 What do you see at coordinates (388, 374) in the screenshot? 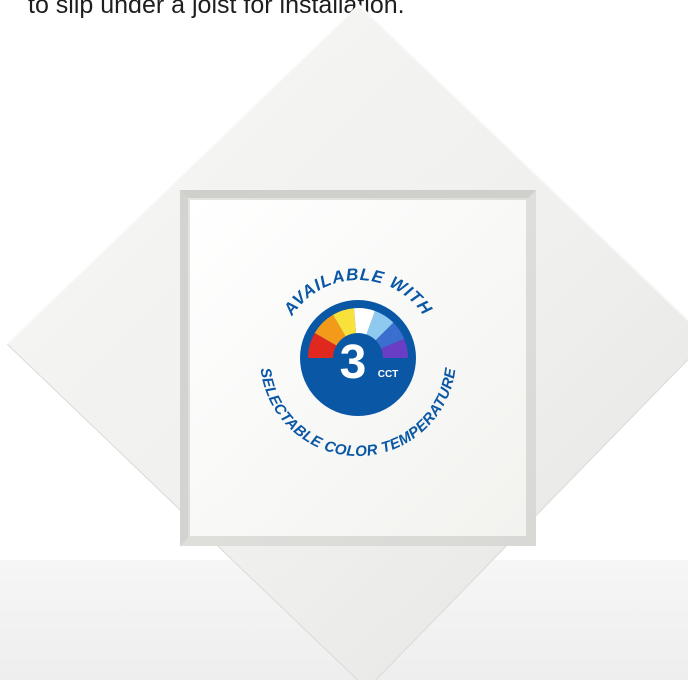
I see `badge-unit: CCT` at bounding box center [388, 374].